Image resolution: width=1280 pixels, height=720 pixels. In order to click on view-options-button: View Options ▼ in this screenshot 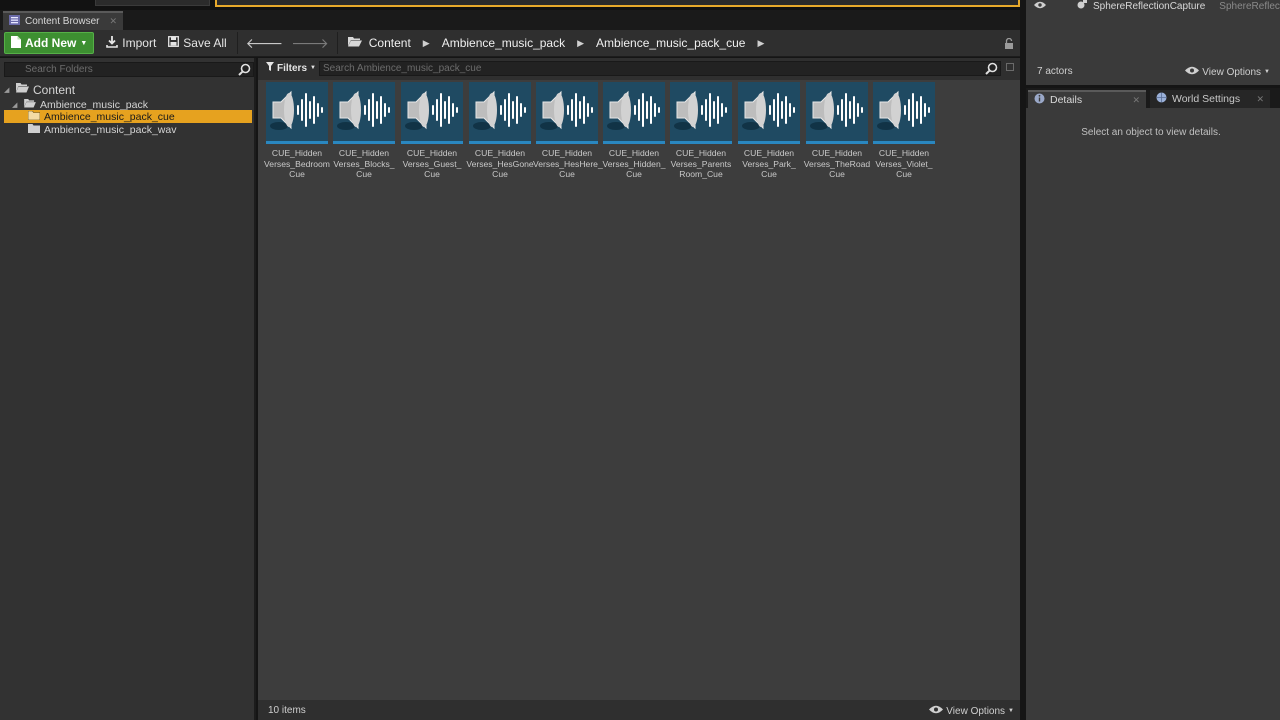, I will do `click(971, 711)`.